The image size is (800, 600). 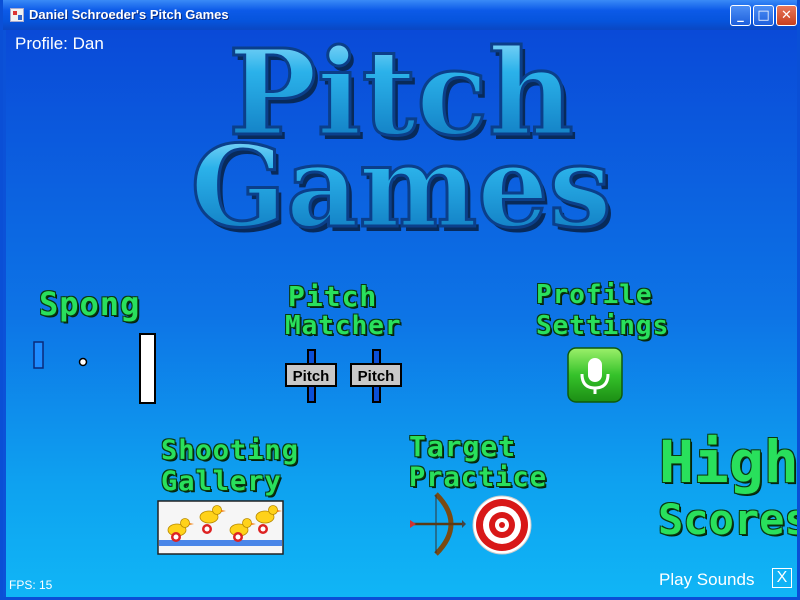 I want to click on shooting-gallery-title-line2: Gallery, so click(x=221, y=481).